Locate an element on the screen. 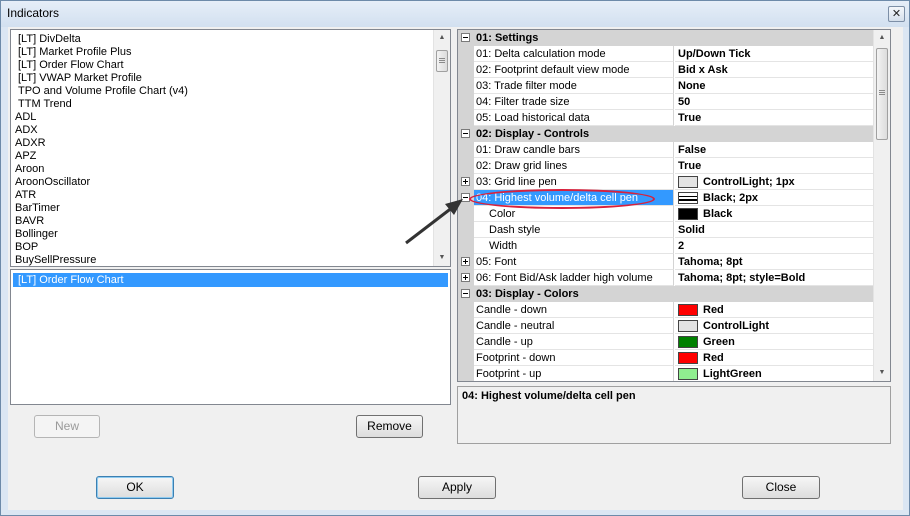 This screenshot has width=910, height=516. apply-button: Apply is located at coordinates (457, 487).